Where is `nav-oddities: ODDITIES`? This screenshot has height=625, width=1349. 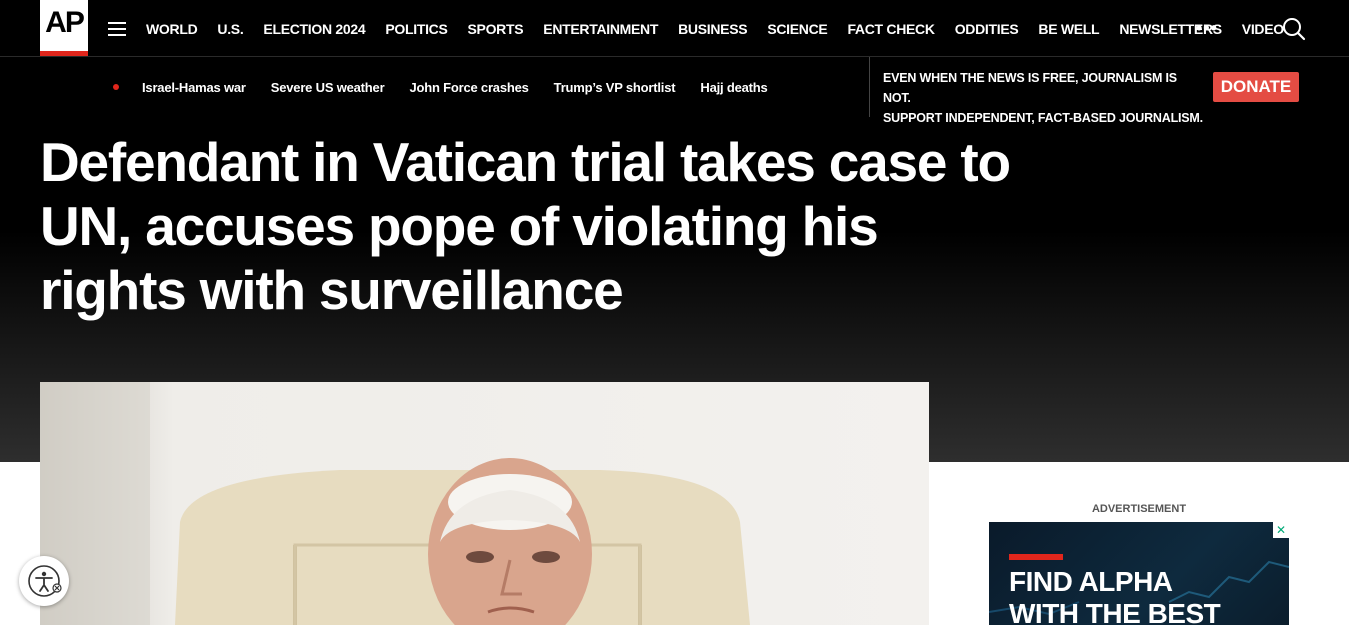
nav-oddities: ODDITIES is located at coordinates (987, 29).